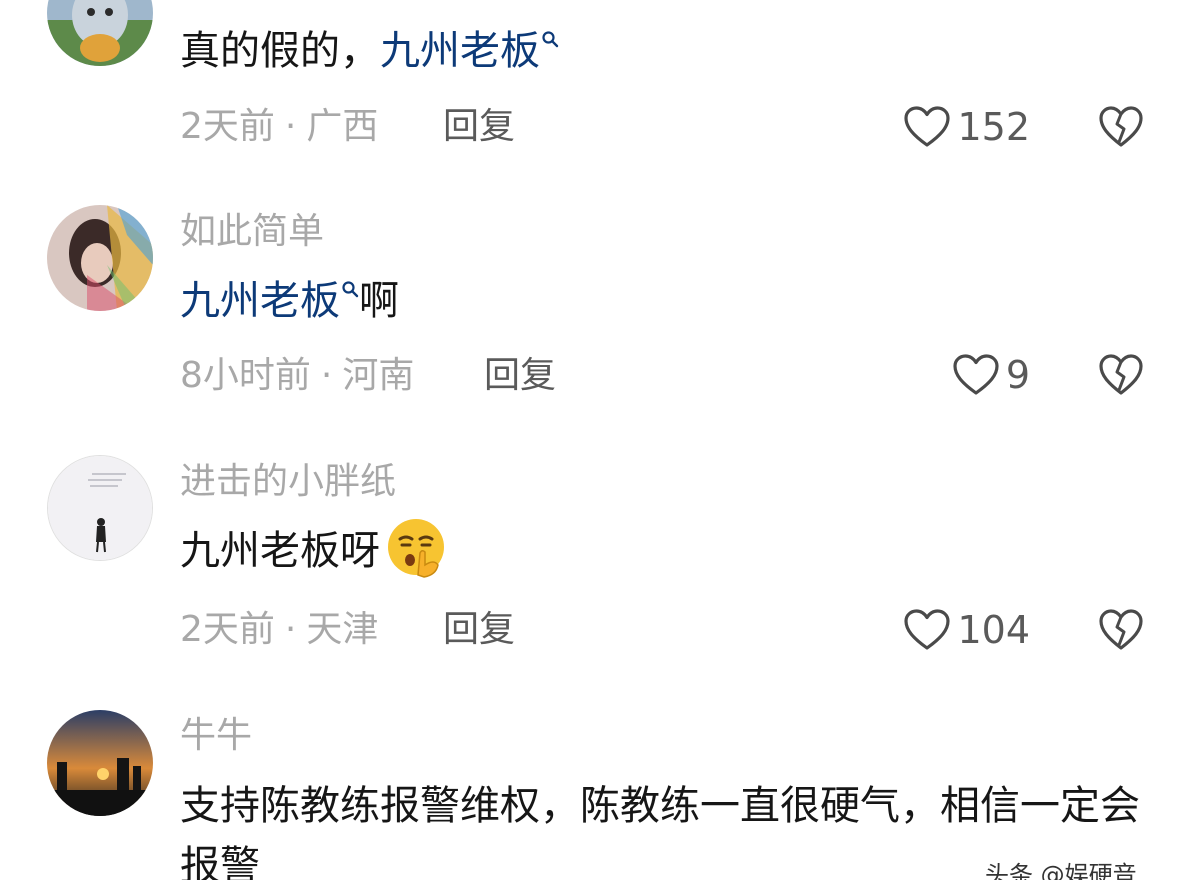 The width and height of the screenshot is (1200, 880). Describe the element at coordinates (279, 629) in the screenshot. I see `comment-meta: 2天前 · 天津` at that location.